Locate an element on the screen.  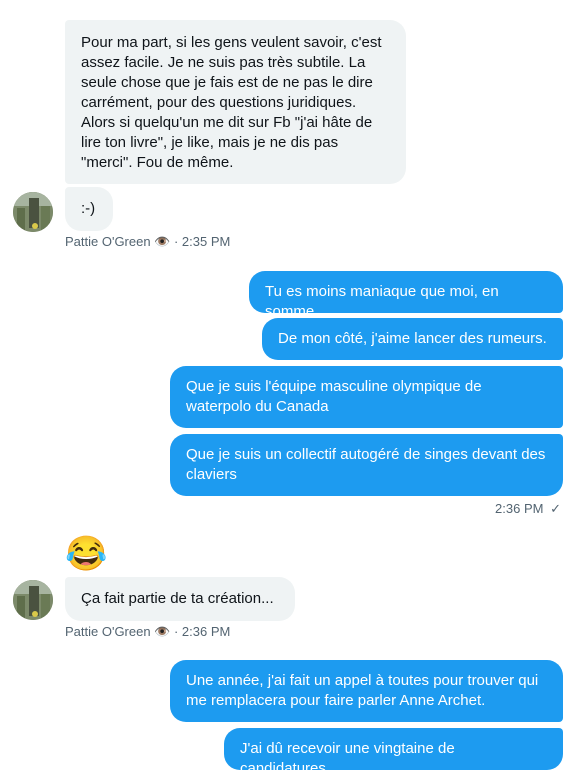
outgoing-message: Tu es moins maniaque que moi, en somme is located at coordinates (406, 295).